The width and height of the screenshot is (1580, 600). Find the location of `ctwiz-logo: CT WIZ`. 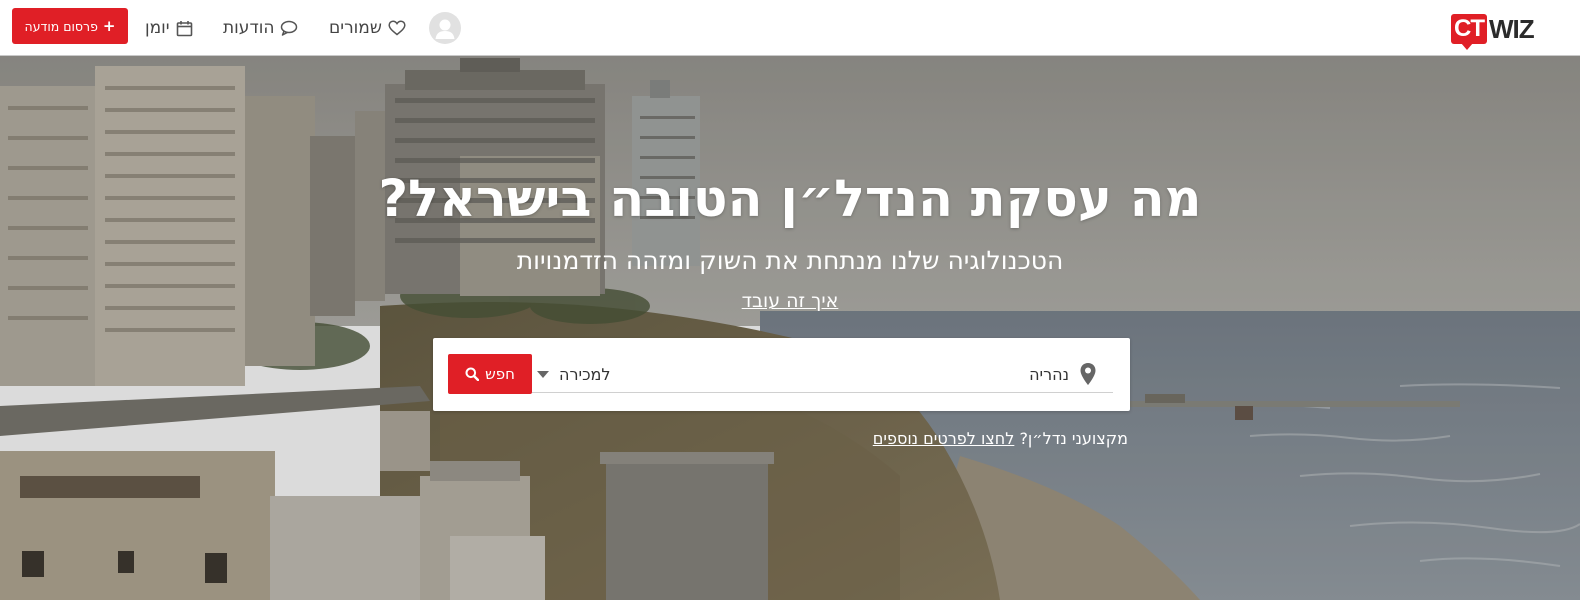

ctwiz-logo: CT WIZ is located at coordinates (1493, 30).